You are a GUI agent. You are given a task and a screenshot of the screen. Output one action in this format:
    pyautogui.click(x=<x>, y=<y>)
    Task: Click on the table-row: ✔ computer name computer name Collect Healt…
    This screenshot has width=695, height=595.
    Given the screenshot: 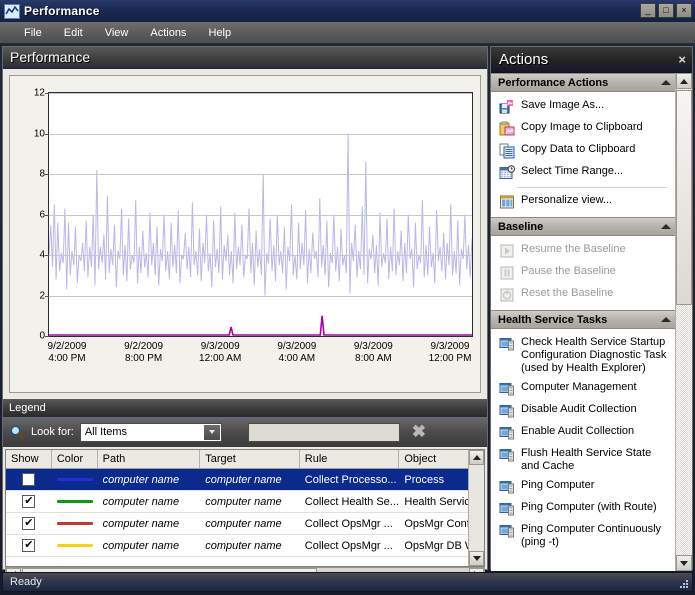 What is the action you would take?
    pyautogui.click(x=245, y=502)
    